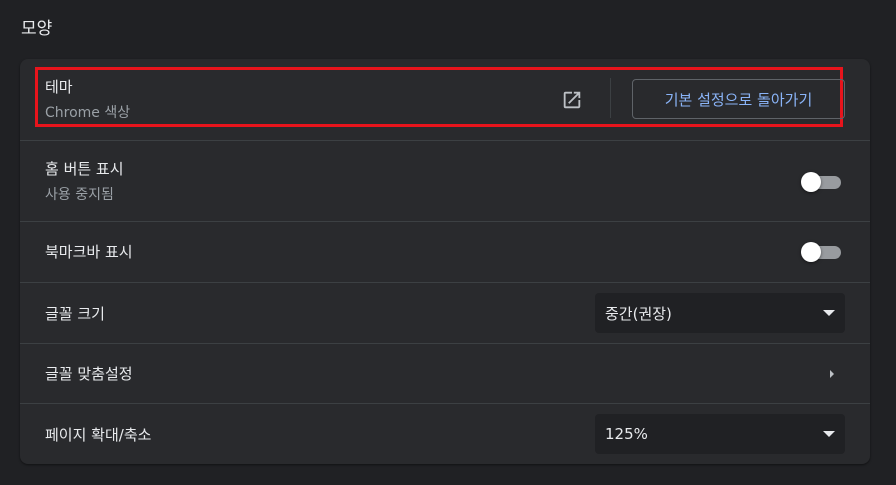  Describe the element at coordinates (89, 252) in the screenshot. I see `bookmarks-bar-label: 북마크바 표시` at that location.